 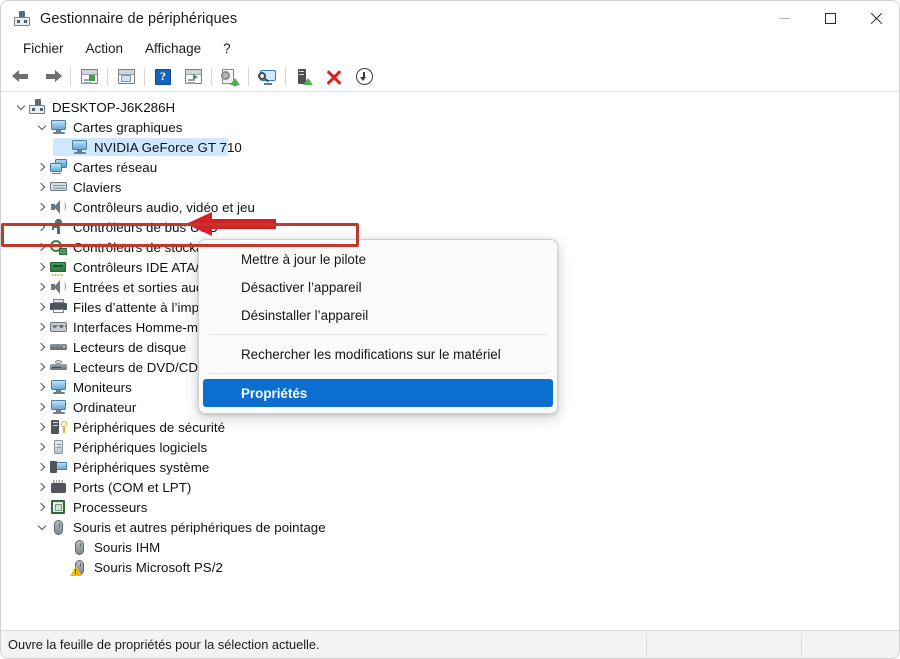 I want to click on tree-item: Contrôleurs audio, vidéo et jeu, so click(x=450, y=207).